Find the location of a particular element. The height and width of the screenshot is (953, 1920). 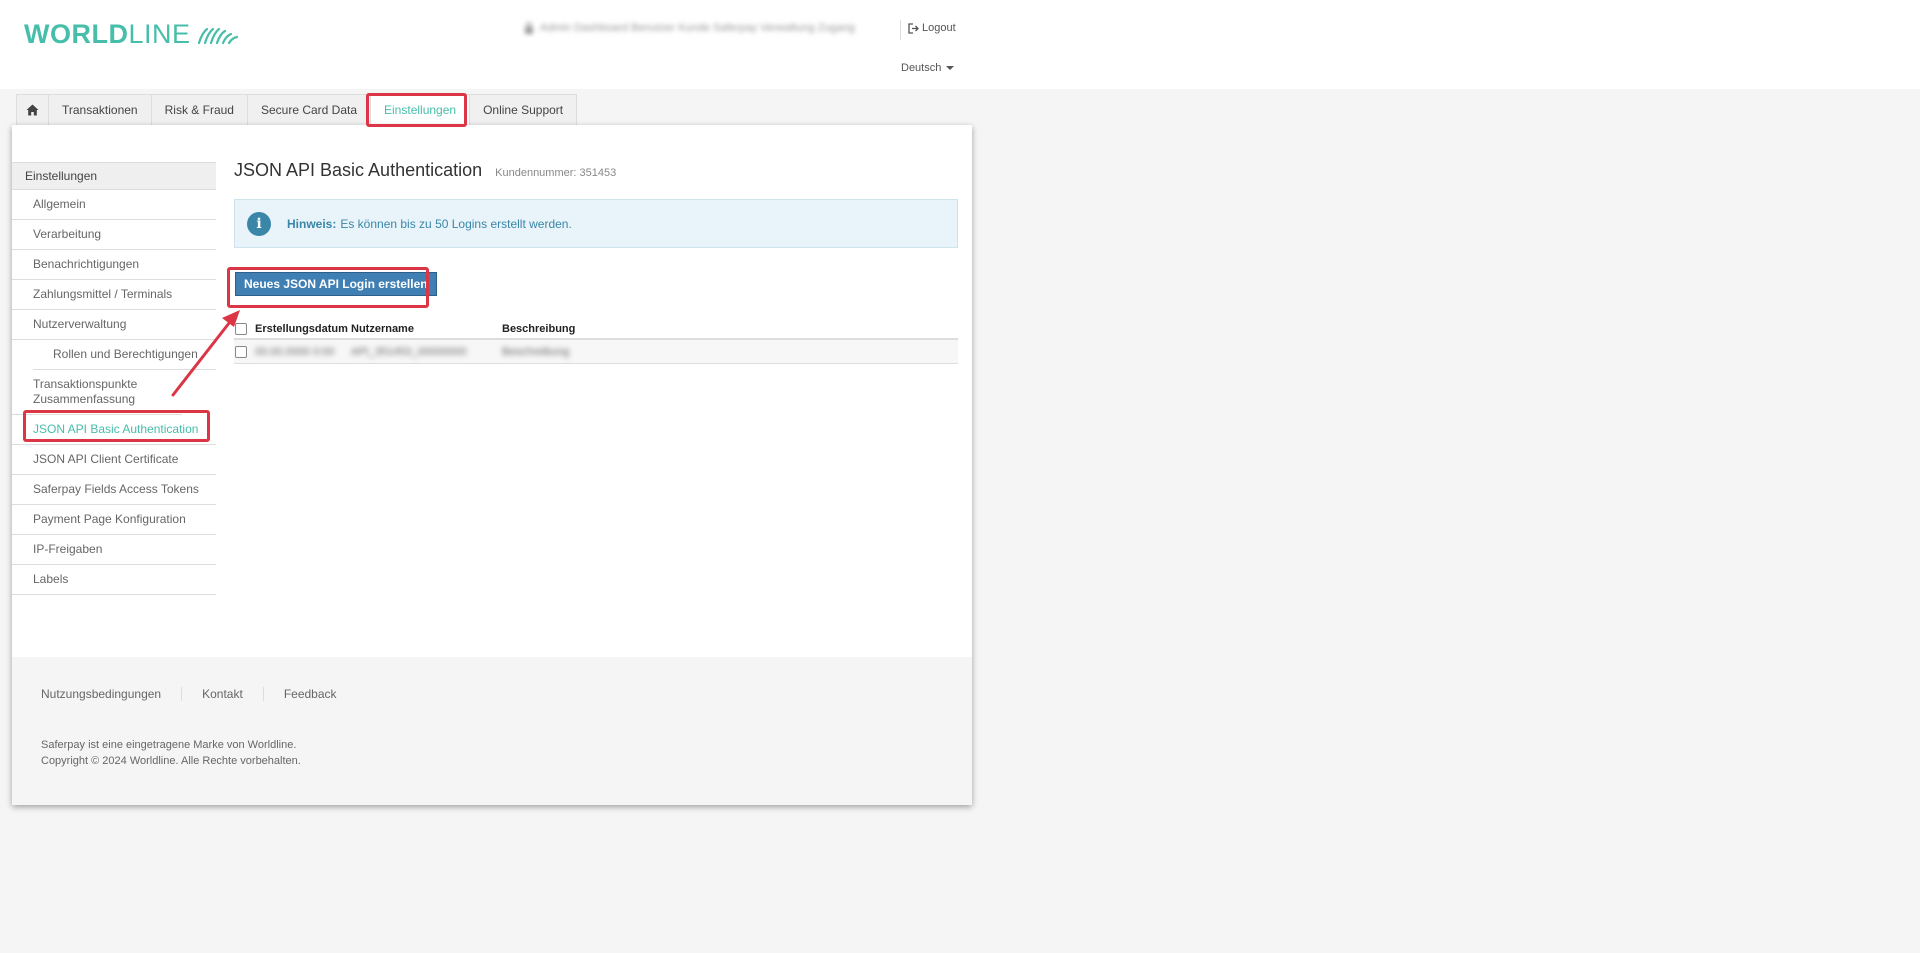

caret-down-icon is located at coordinates (950, 68).